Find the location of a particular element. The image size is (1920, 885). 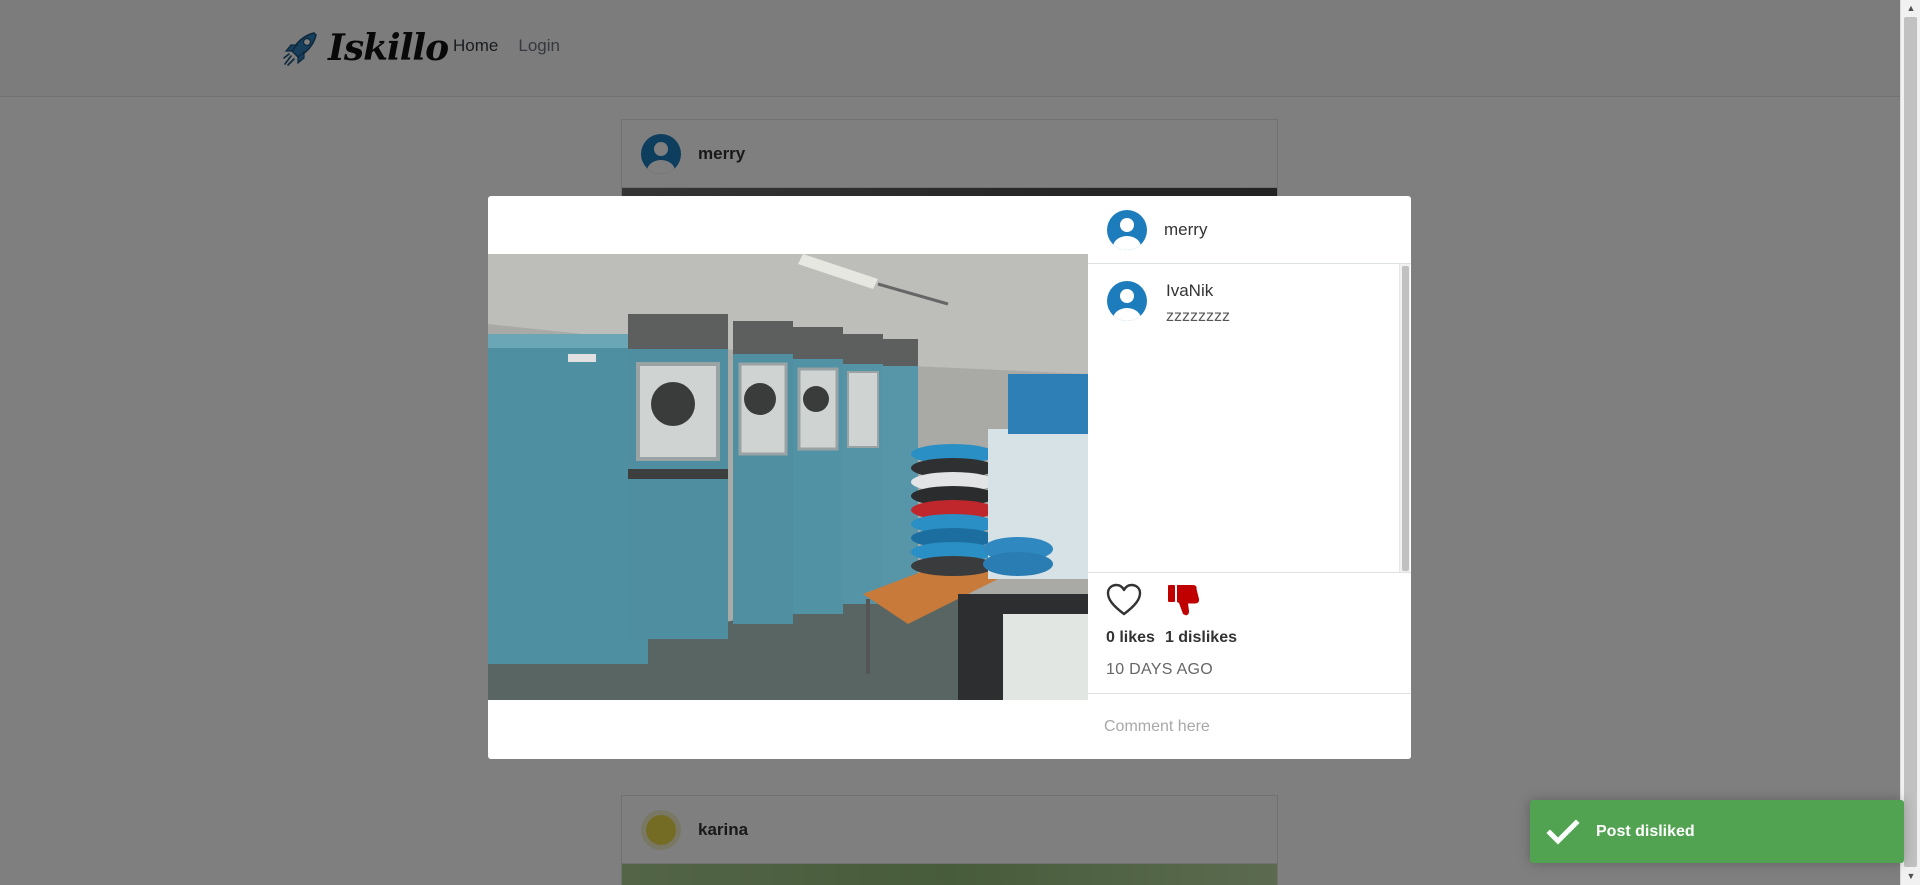

reaction-counts: 0 likes 1 dislikes is located at coordinates (1171, 638).